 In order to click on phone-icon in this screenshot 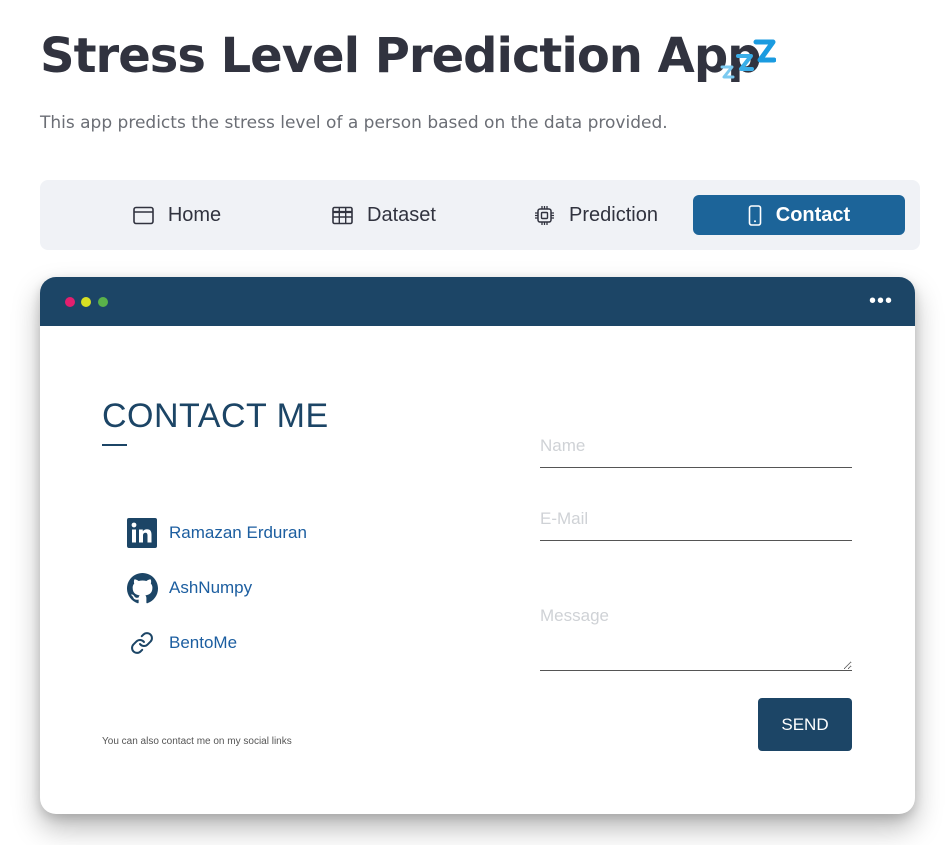, I will do `click(755, 215)`.